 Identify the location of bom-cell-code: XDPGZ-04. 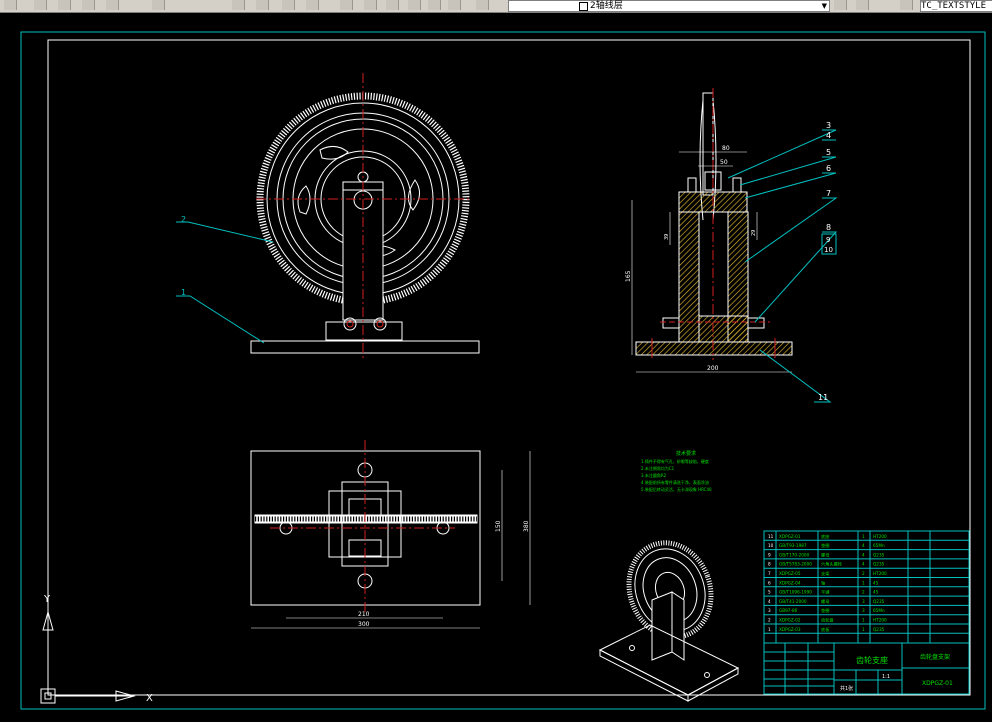
(790, 582).